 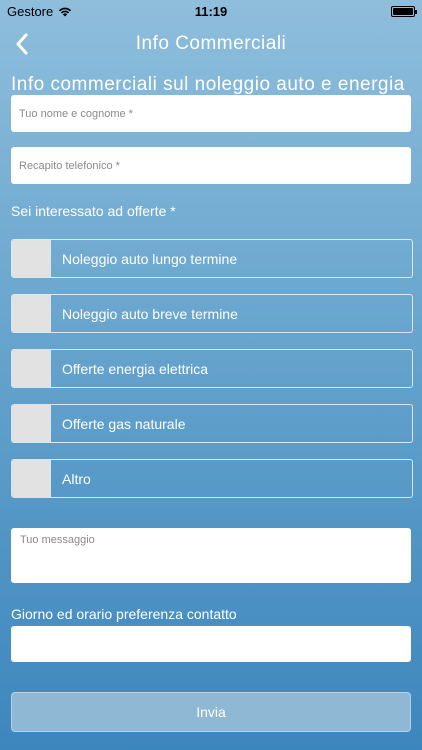 What do you see at coordinates (124, 423) in the screenshot?
I see `offer-option-label: Offerte gas naturale` at bounding box center [124, 423].